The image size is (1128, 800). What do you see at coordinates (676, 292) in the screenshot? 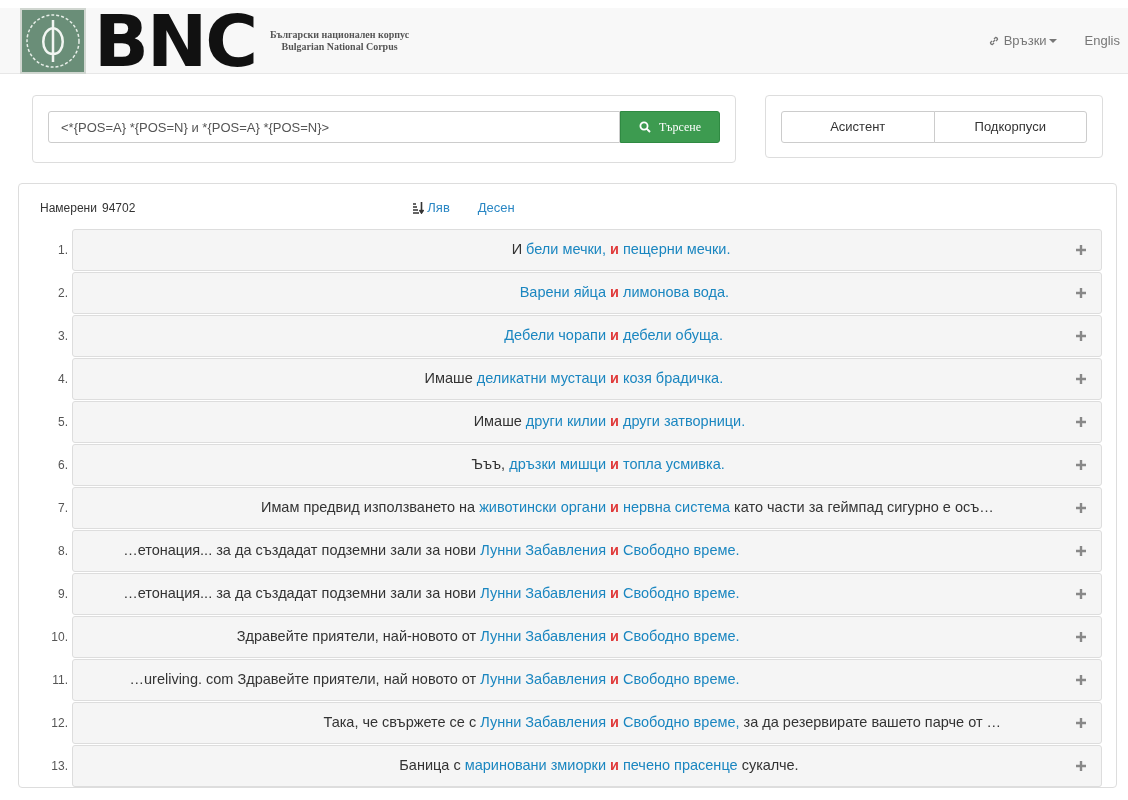
I see `match-text: лимонова вода.` at bounding box center [676, 292].